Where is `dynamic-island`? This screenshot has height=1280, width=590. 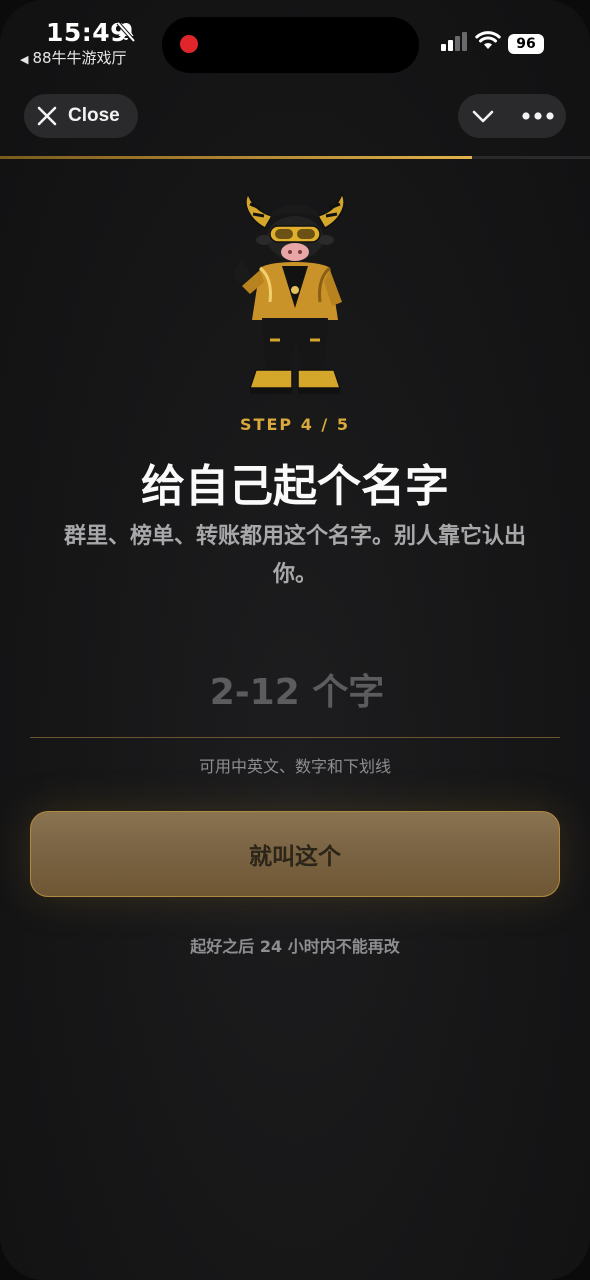 dynamic-island is located at coordinates (290, 45).